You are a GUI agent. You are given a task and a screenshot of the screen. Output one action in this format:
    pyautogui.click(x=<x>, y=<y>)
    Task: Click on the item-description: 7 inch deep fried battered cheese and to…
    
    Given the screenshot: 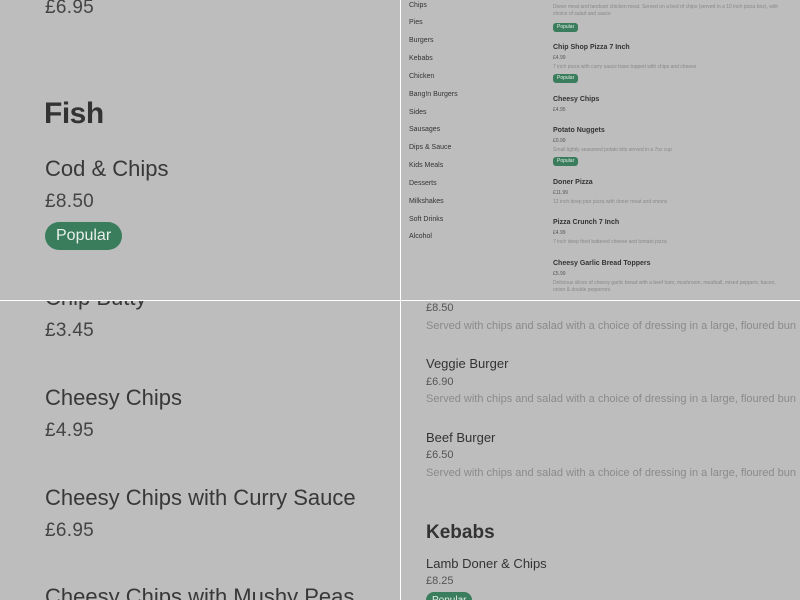 What is the action you would take?
    pyautogui.click(x=610, y=242)
    